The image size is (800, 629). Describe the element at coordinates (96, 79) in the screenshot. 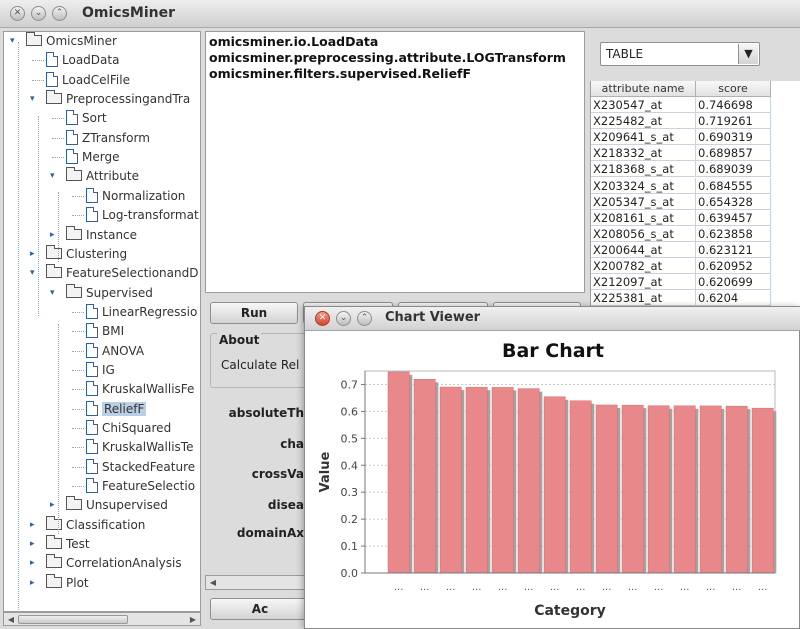

I see `tree-node-label: LoadCelFile` at that location.